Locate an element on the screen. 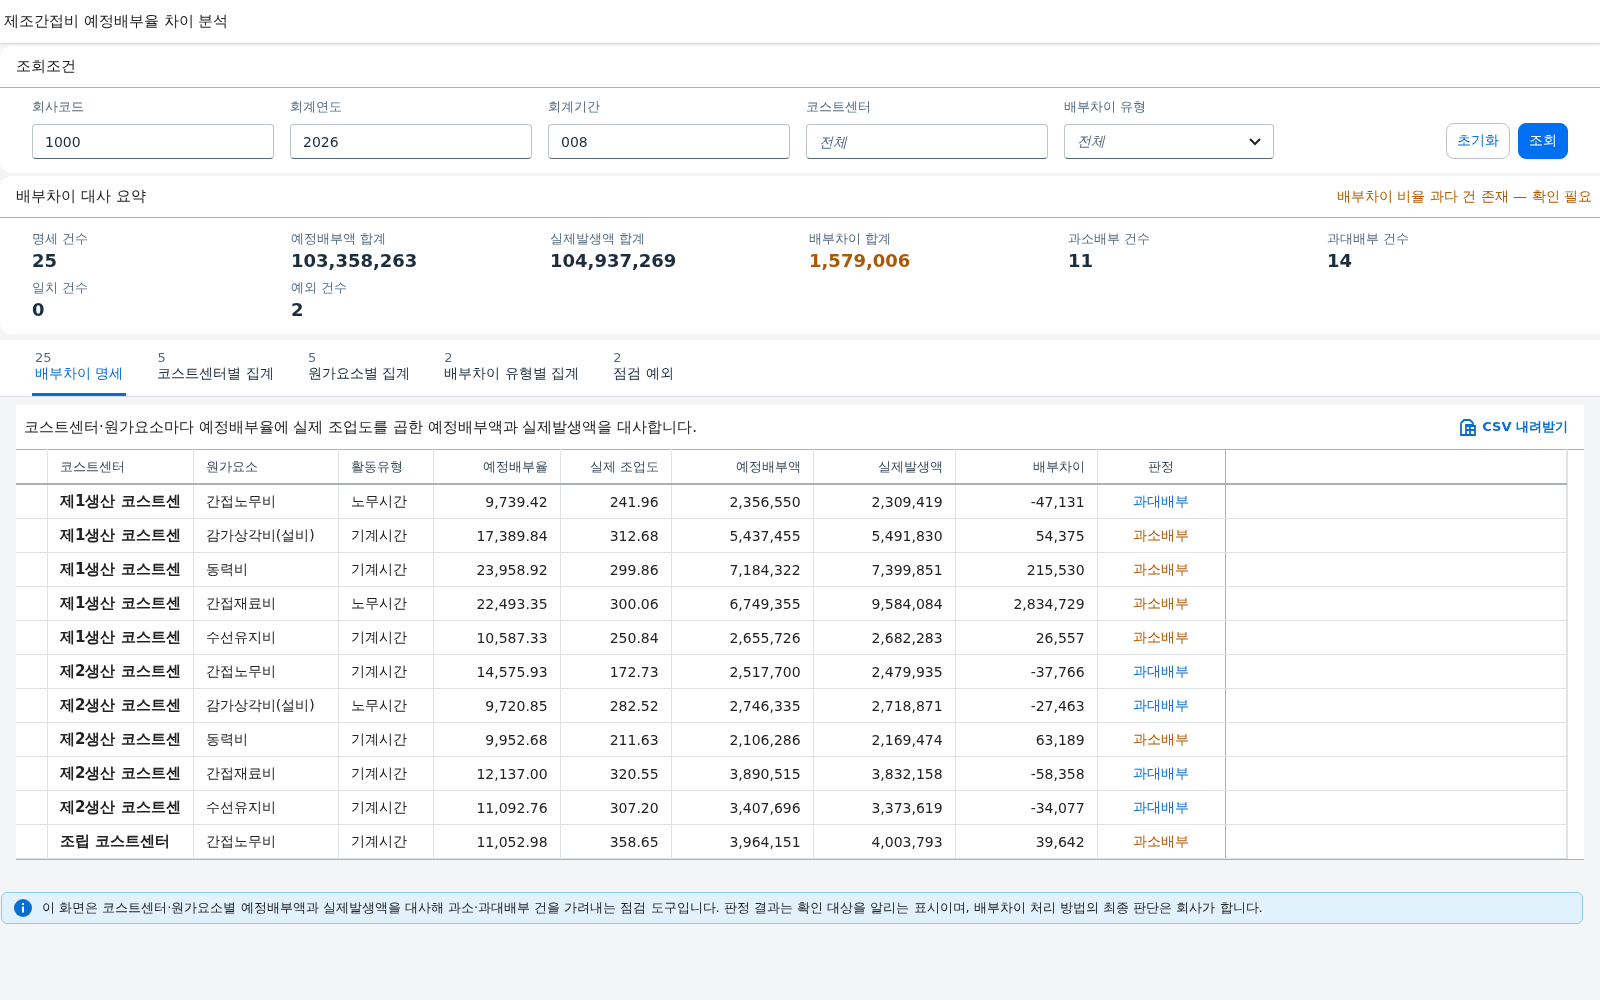 The height and width of the screenshot is (1000, 1600). table-cell: 3,964,151 is located at coordinates (742, 841).